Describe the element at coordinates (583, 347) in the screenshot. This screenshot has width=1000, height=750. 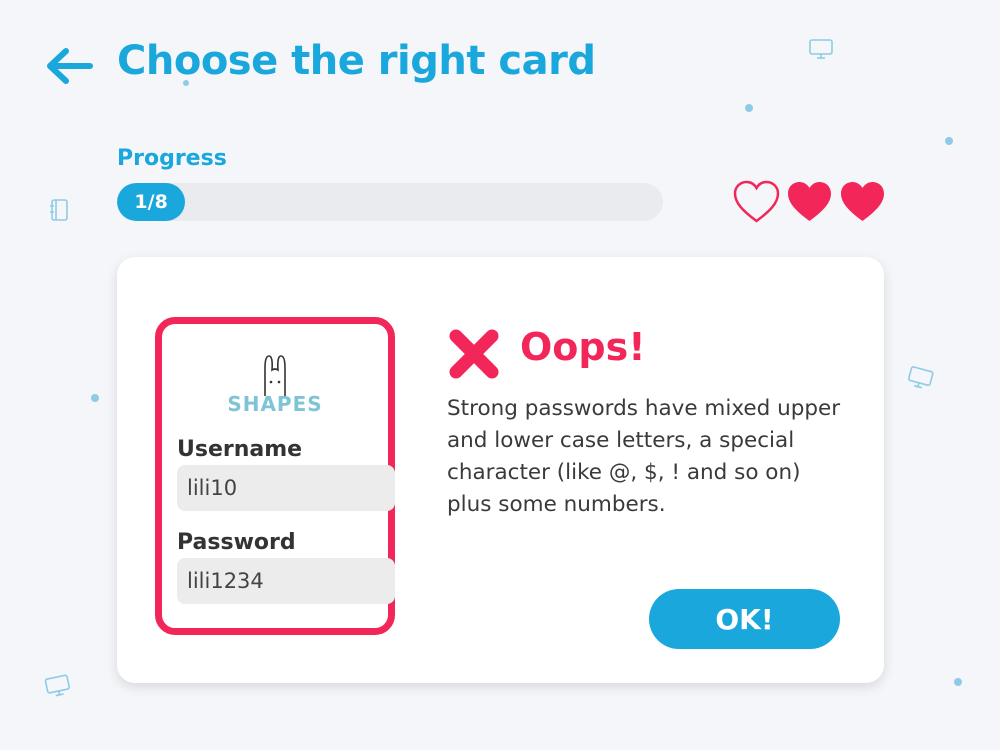
I see `feedback-title: Oops!` at that location.